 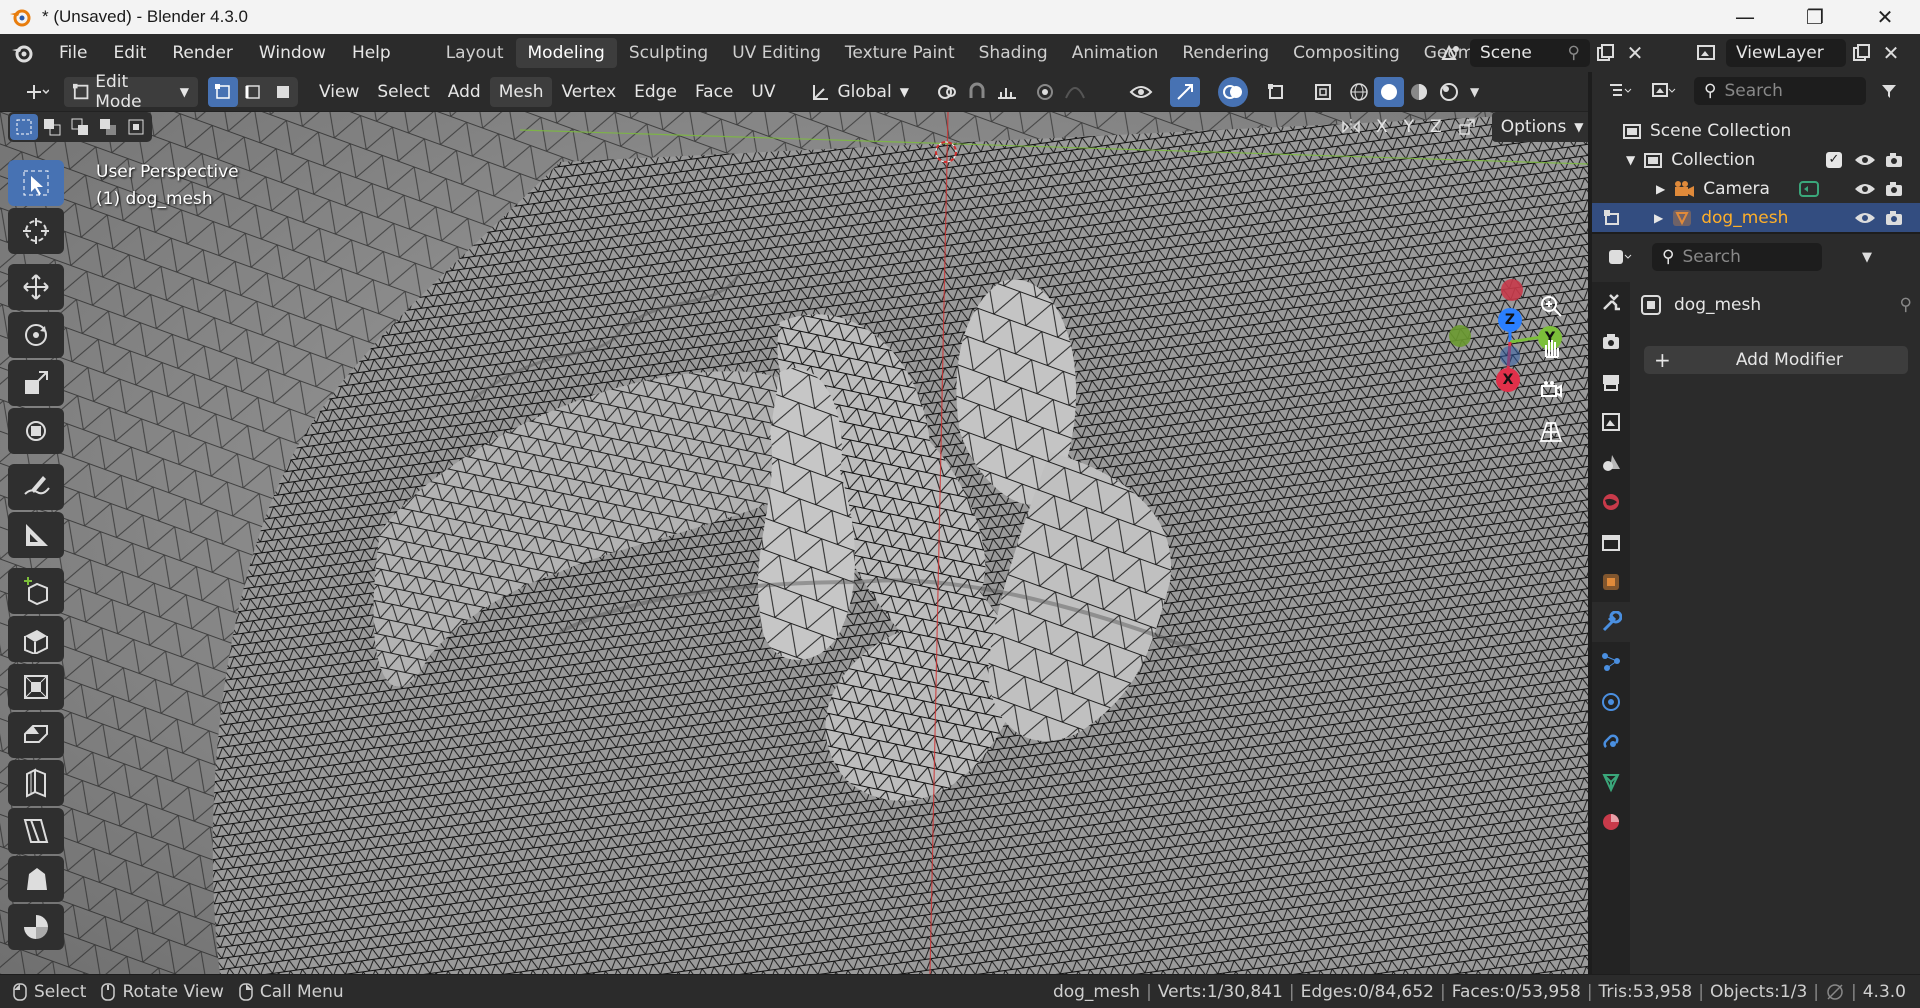 I want to click on options-dropdown: Options ▼, so click(x=1539, y=127).